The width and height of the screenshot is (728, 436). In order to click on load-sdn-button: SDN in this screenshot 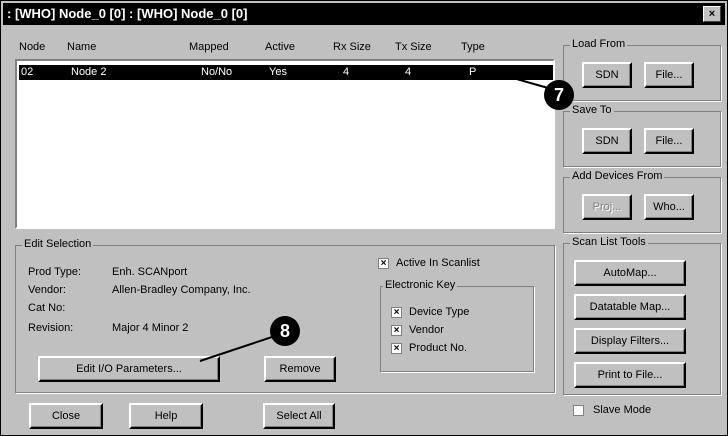, I will do `click(607, 75)`.